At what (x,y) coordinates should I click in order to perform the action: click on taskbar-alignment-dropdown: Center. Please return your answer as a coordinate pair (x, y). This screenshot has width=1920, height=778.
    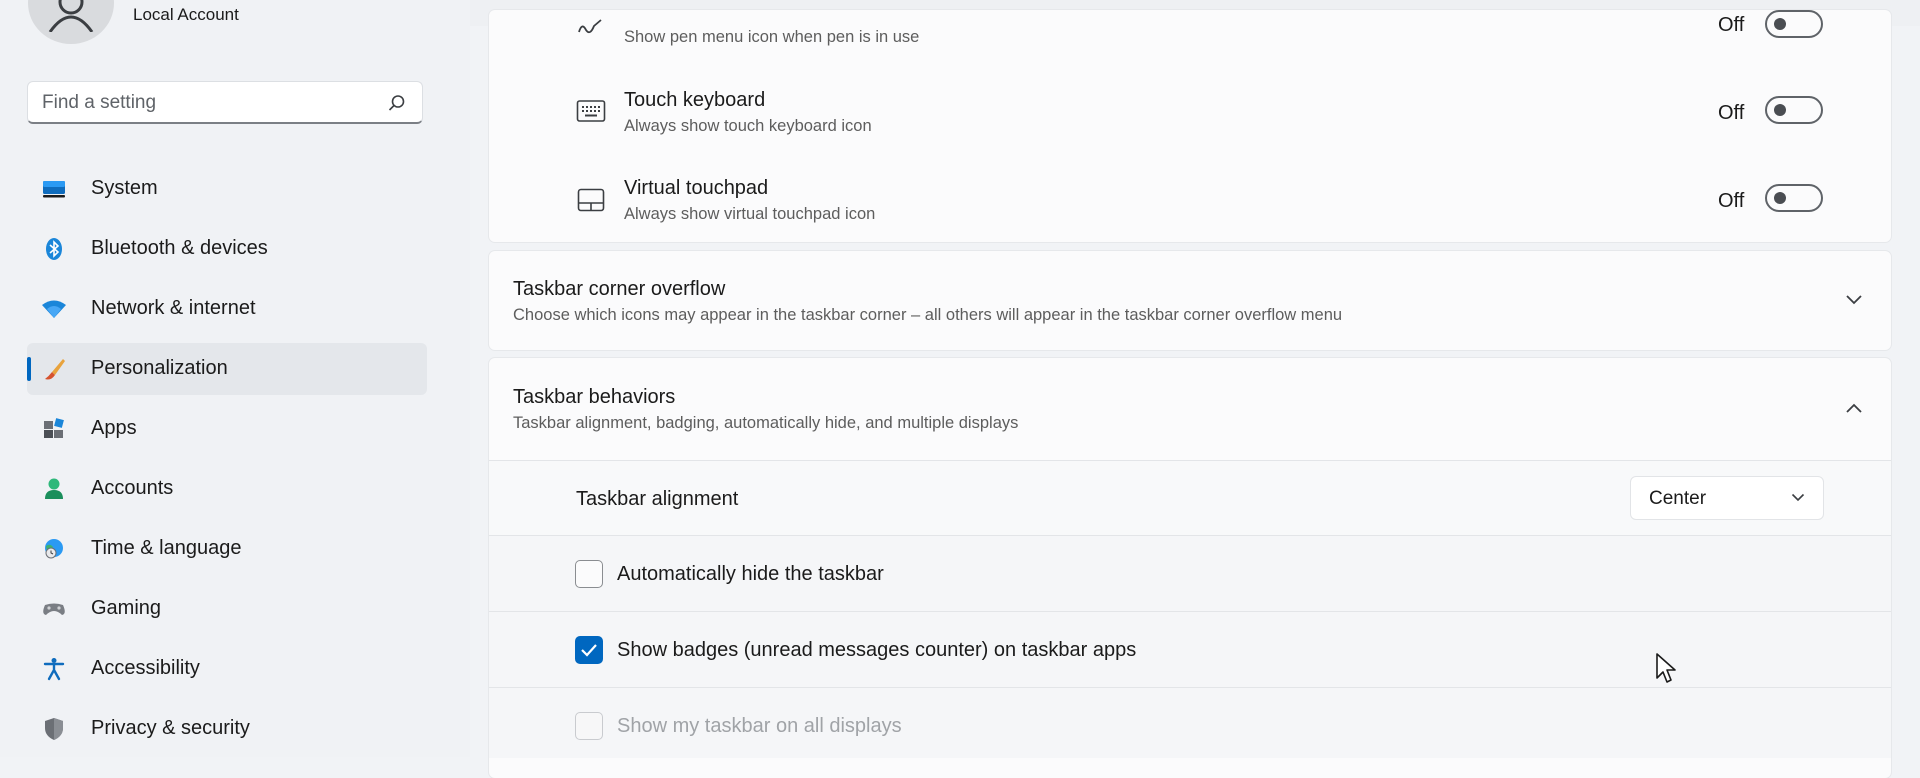
    Looking at the image, I should click on (1727, 498).